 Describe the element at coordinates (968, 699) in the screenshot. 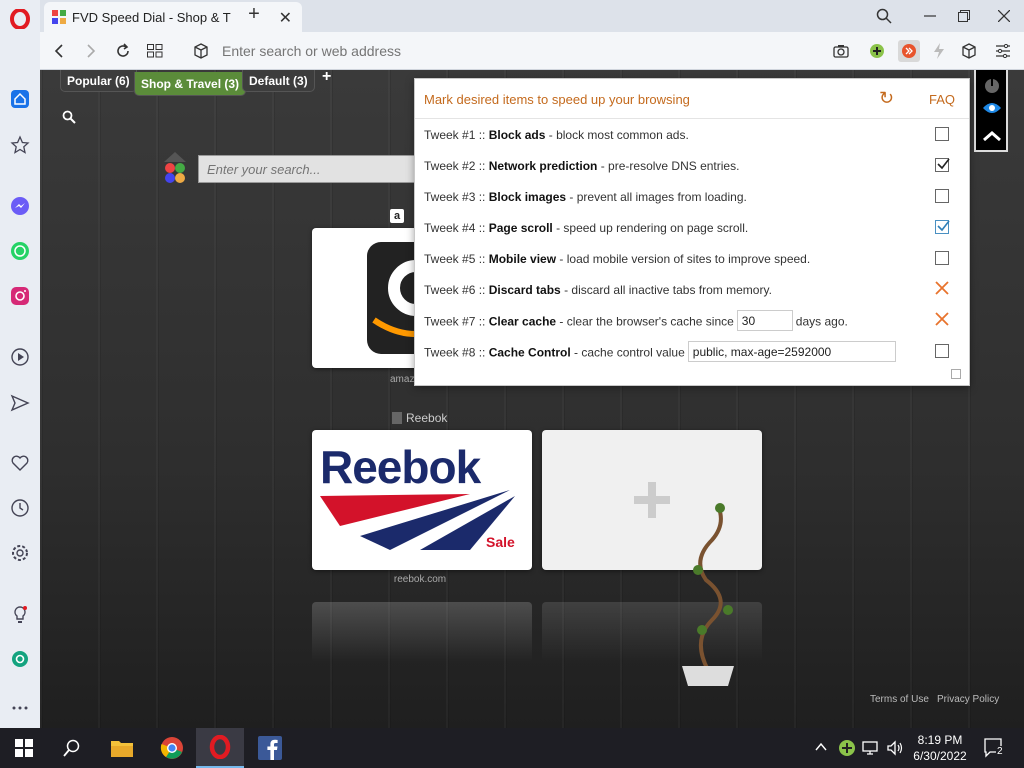

I see `privacy-policy-link: Privacy Policy` at that location.